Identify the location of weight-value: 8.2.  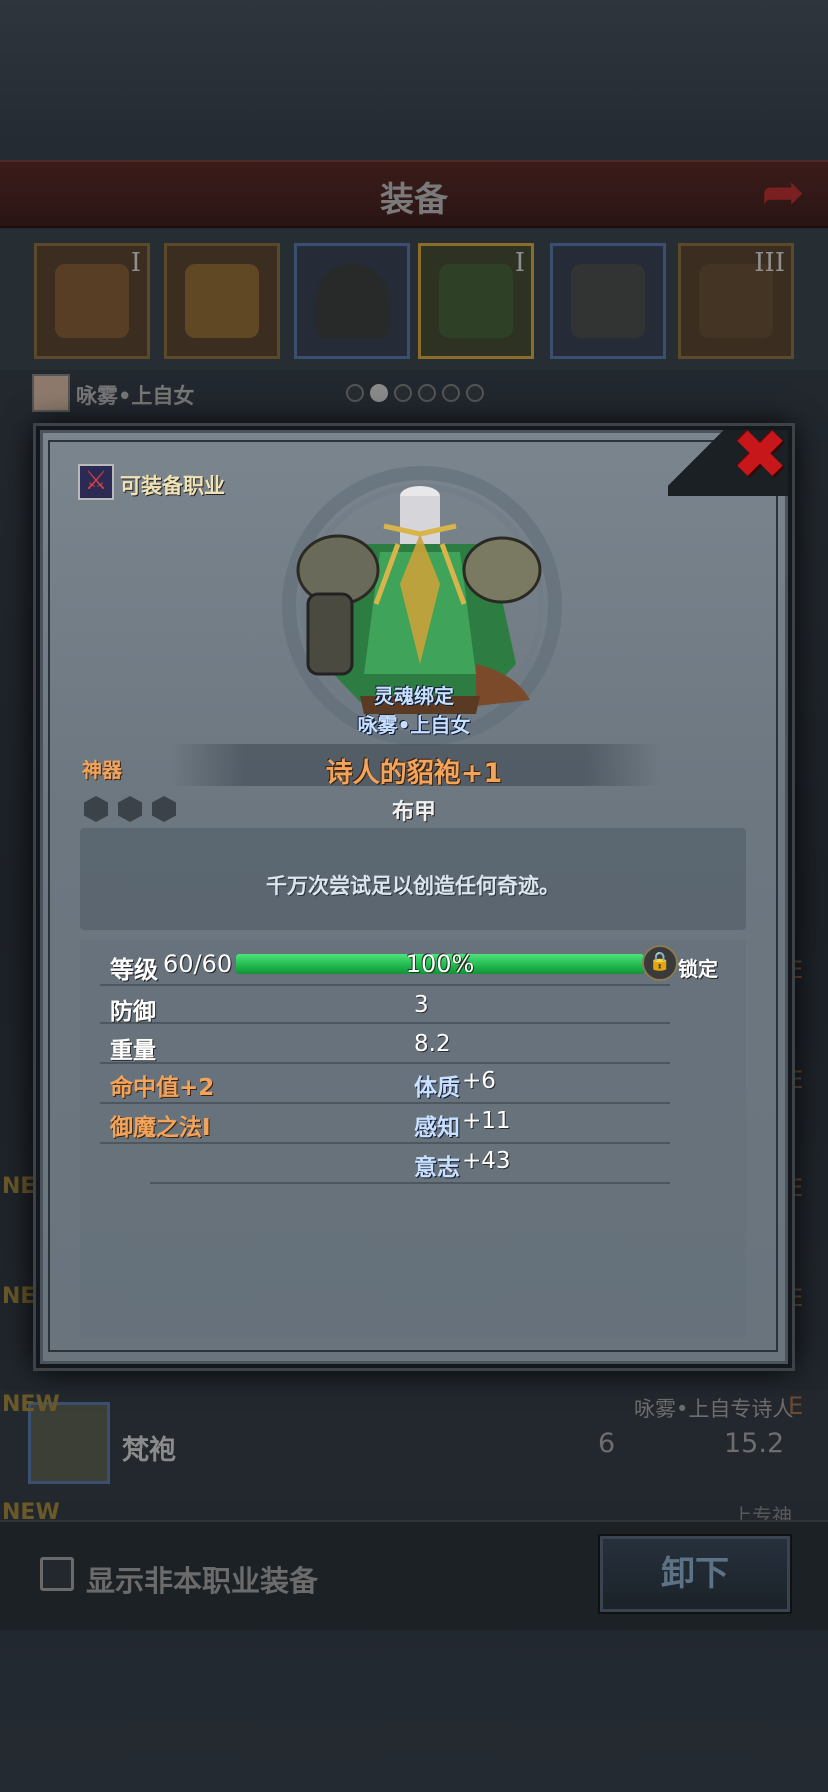
(432, 1044).